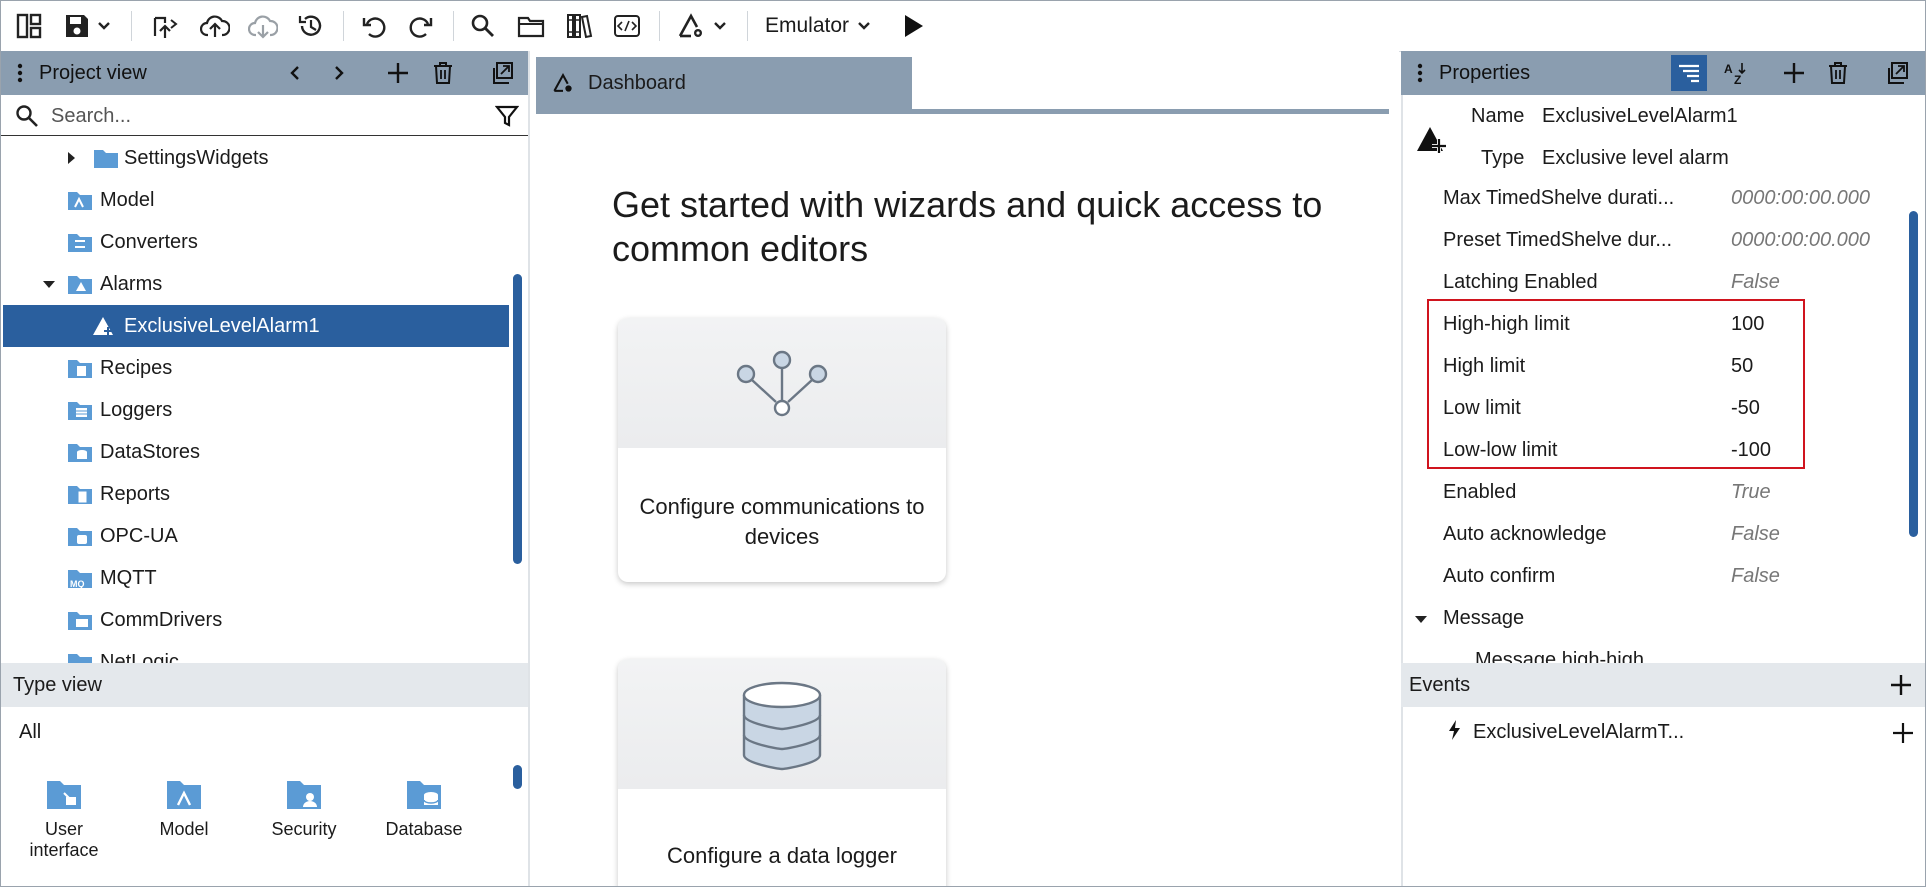  What do you see at coordinates (77, 26) in the screenshot?
I see `save-icon` at bounding box center [77, 26].